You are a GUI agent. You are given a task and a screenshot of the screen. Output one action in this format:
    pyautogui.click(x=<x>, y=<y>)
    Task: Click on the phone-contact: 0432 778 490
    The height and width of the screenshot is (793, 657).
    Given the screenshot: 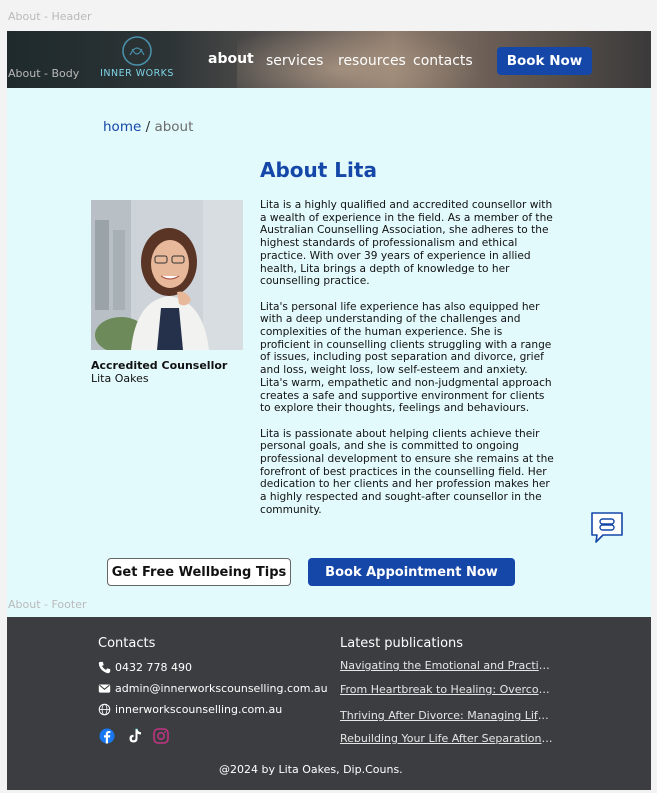 What is the action you would take?
    pyautogui.click(x=145, y=667)
    